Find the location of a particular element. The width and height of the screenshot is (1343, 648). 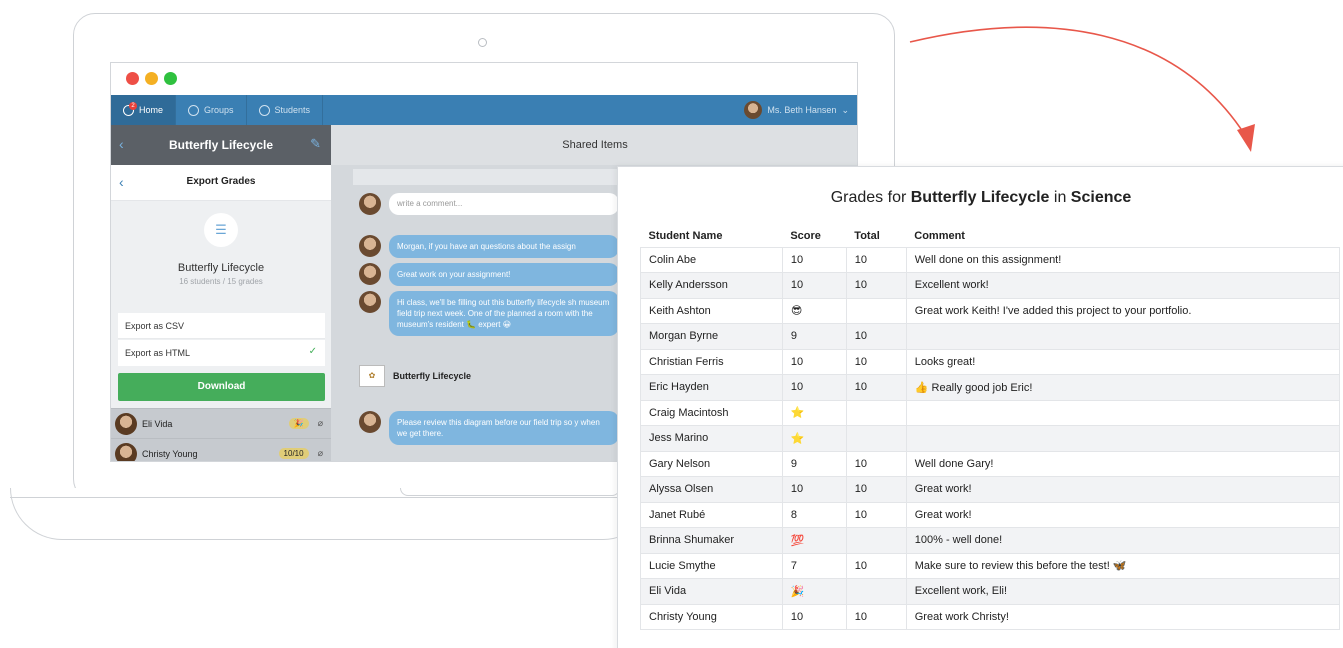

user-name: Ms. Beth Hansen is located at coordinates (802, 110).